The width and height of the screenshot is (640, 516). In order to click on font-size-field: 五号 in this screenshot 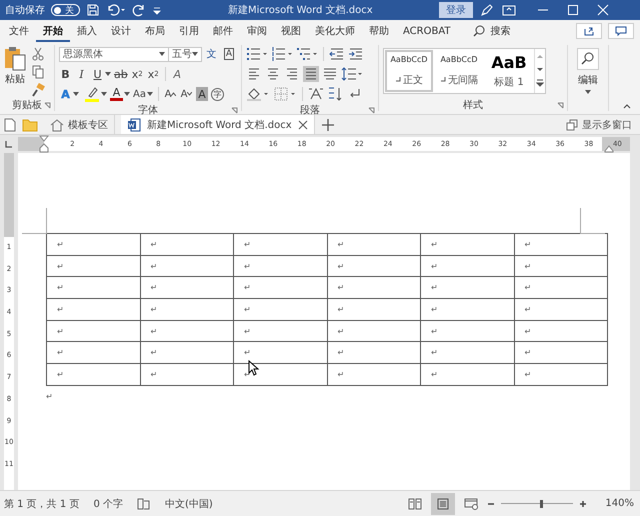, I will do `click(185, 54)`.